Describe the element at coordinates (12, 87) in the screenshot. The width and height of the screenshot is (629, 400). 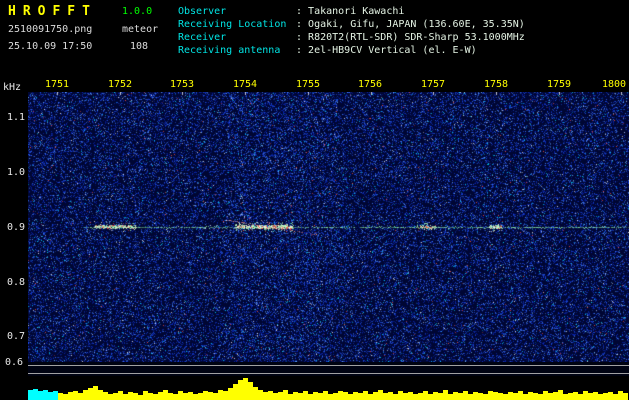
I see `freq-axis-unit: kHz` at that location.